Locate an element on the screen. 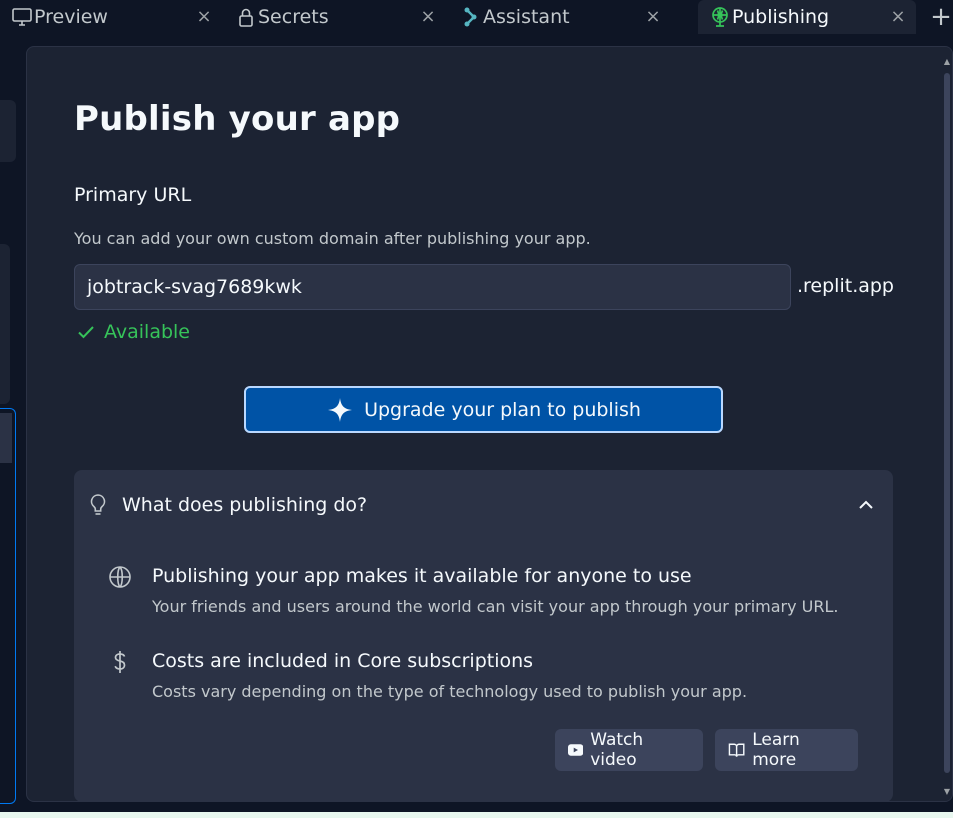 The height and width of the screenshot is (818, 953). new-tab-button: + is located at coordinates (939, 17).